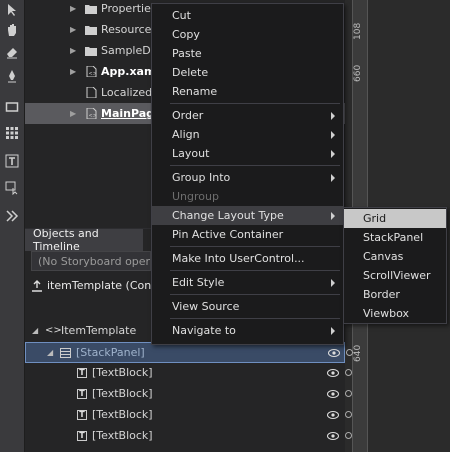  I want to click on template-icon: <>, so click(53, 330).